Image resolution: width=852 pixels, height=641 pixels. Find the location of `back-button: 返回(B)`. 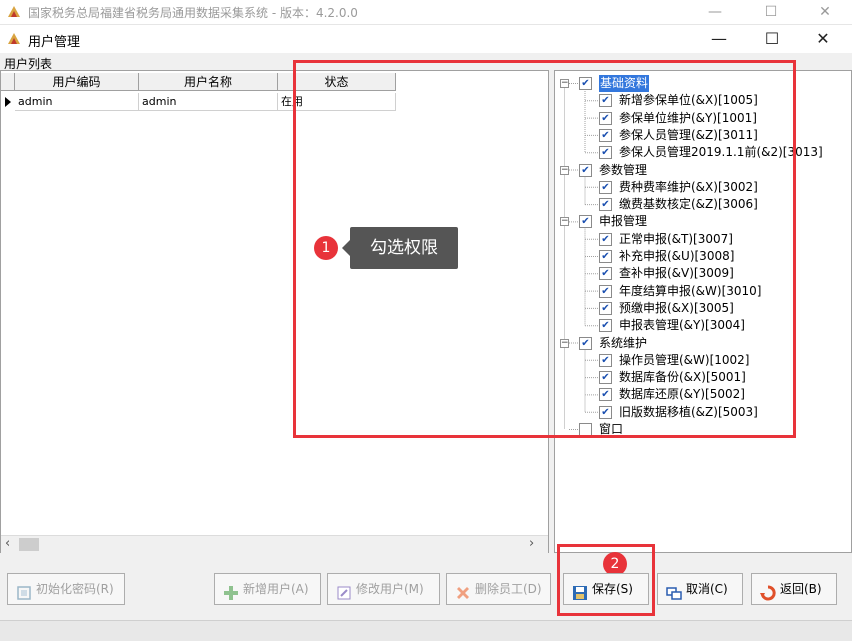

back-button: 返回(B) is located at coordinates (794, 589).